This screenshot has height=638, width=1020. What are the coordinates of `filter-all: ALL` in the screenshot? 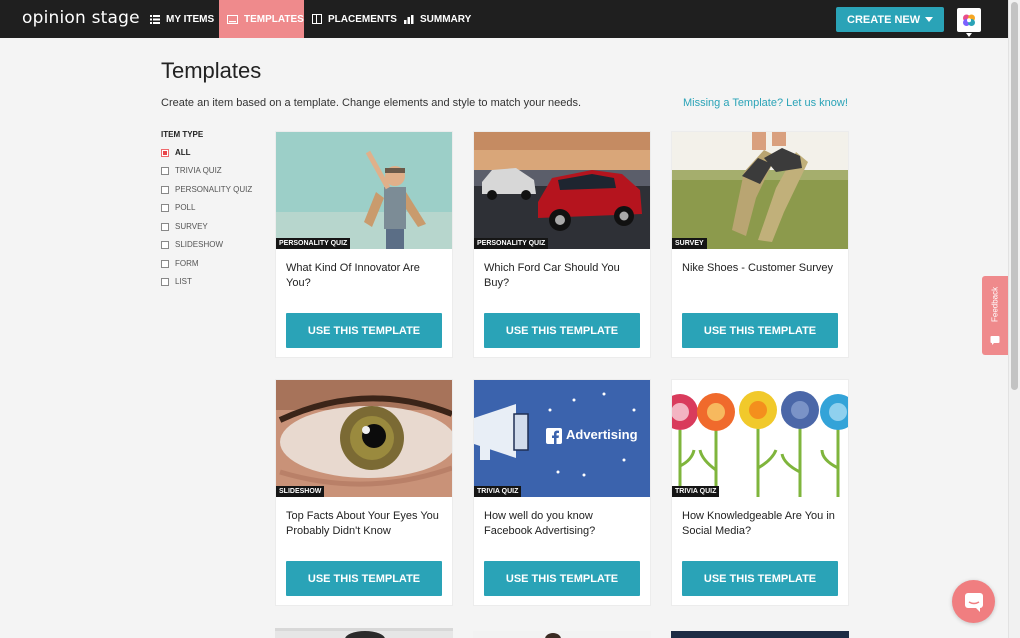 It's located at (176, 152).